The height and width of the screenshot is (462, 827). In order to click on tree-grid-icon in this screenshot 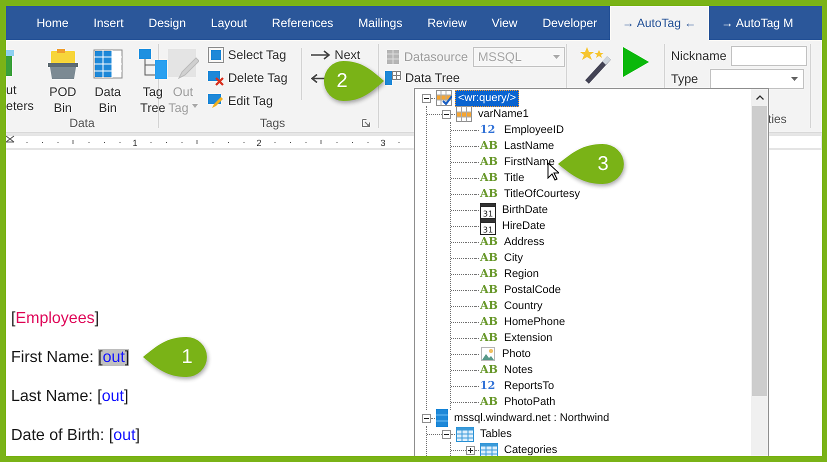, I will do `click(393, 78)`.